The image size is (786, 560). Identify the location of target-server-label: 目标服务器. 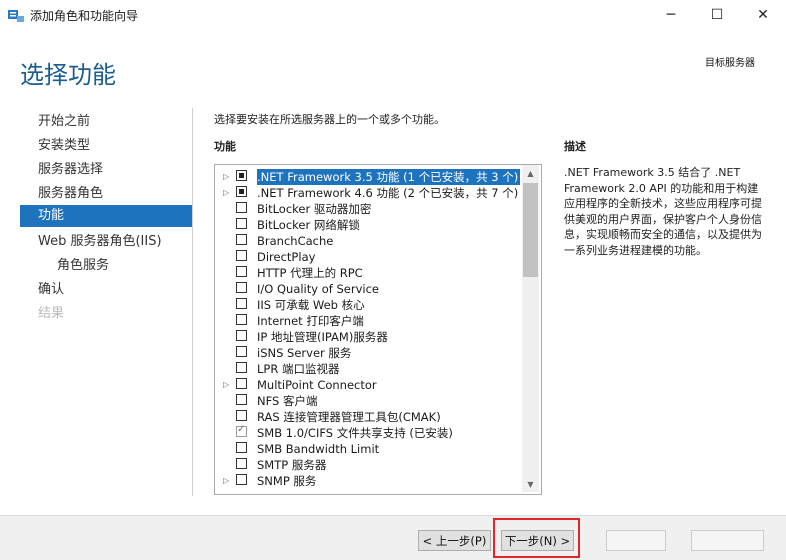
(730, 63).